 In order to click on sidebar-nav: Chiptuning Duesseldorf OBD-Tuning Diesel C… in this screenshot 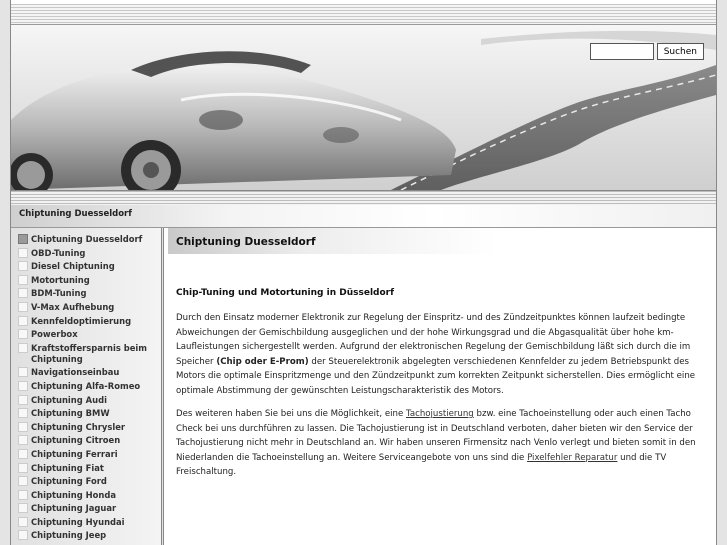, I will do `click(86, 384)`.